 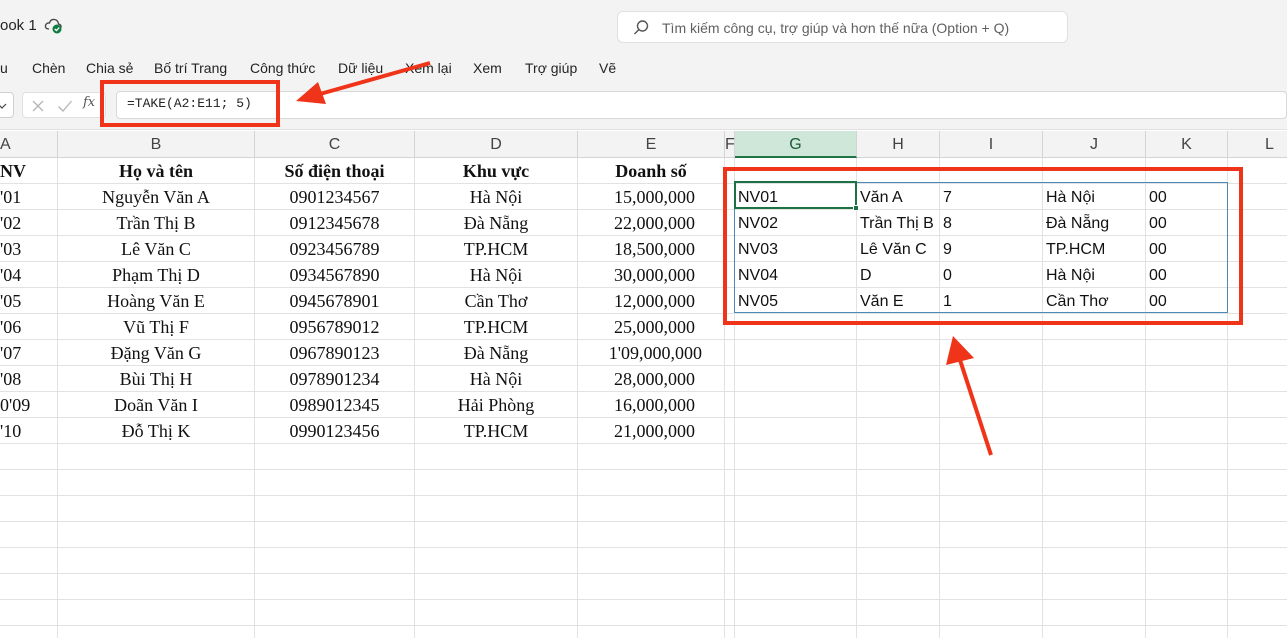 I want to click on cell-sales: 25,000,000, so click(x=636, y=327).